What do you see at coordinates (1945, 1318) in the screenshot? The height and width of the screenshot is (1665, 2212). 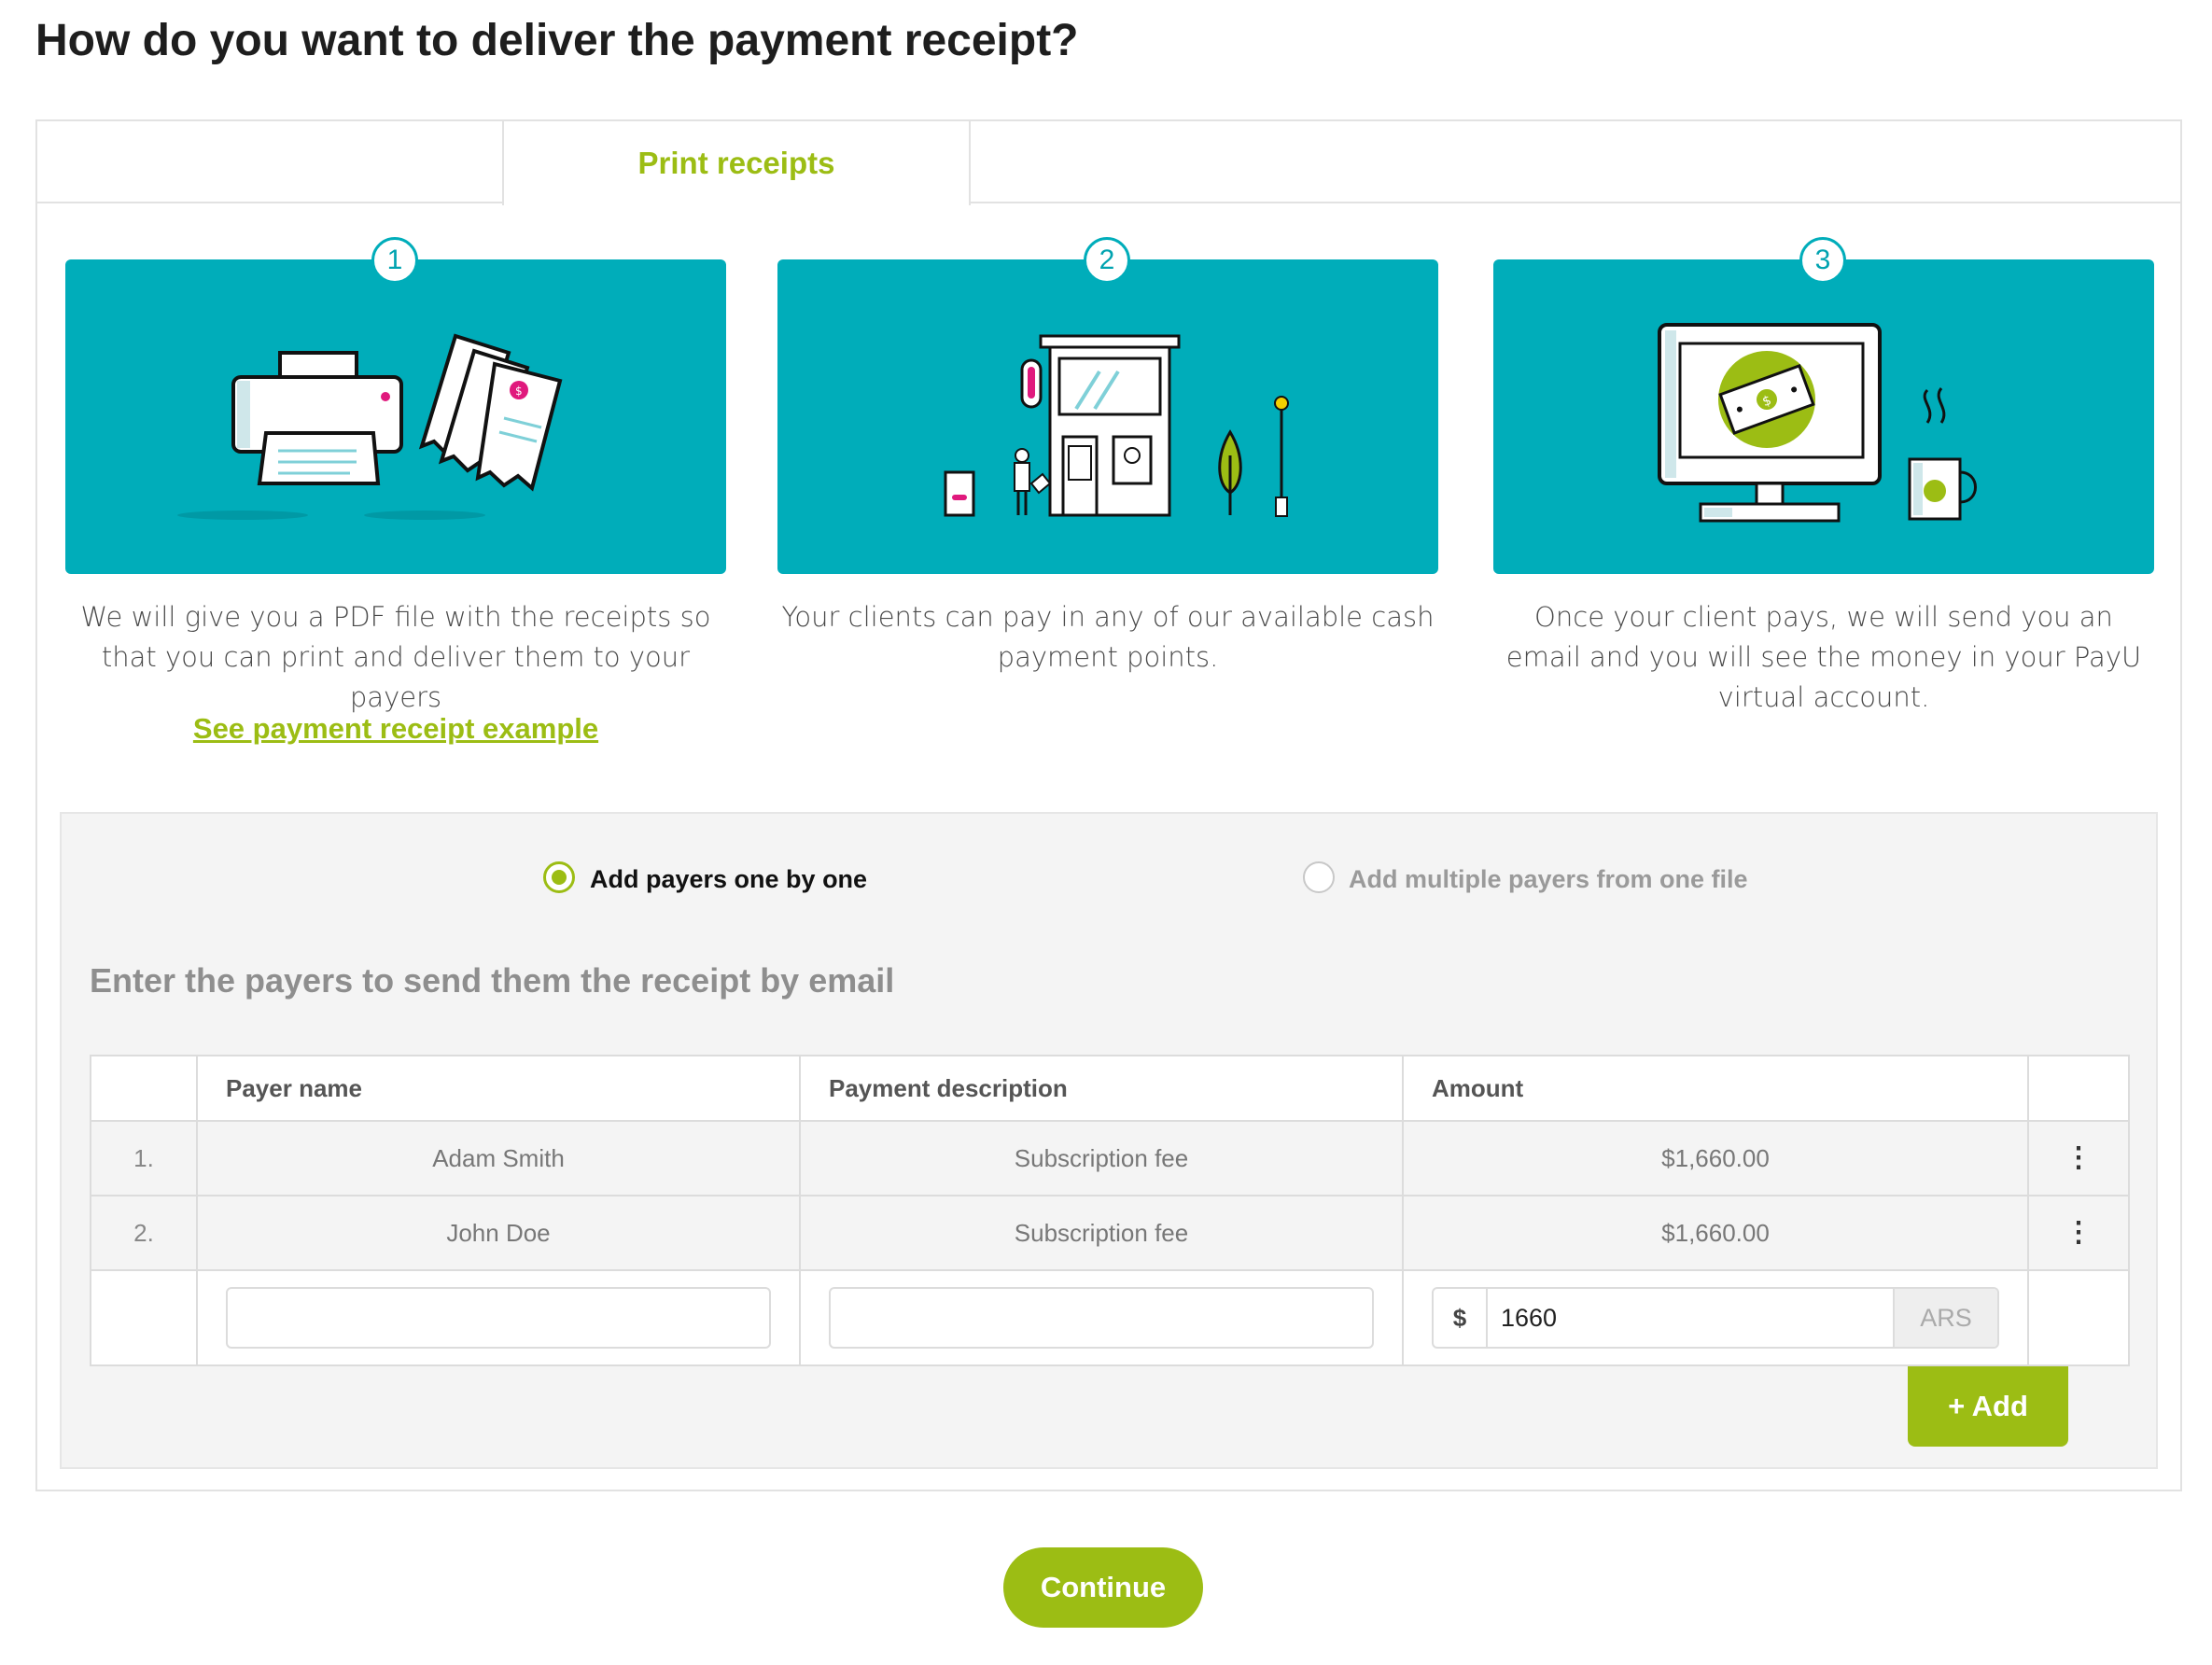 I see `currency-code: ARS` at bounding box center [1945, 1318].